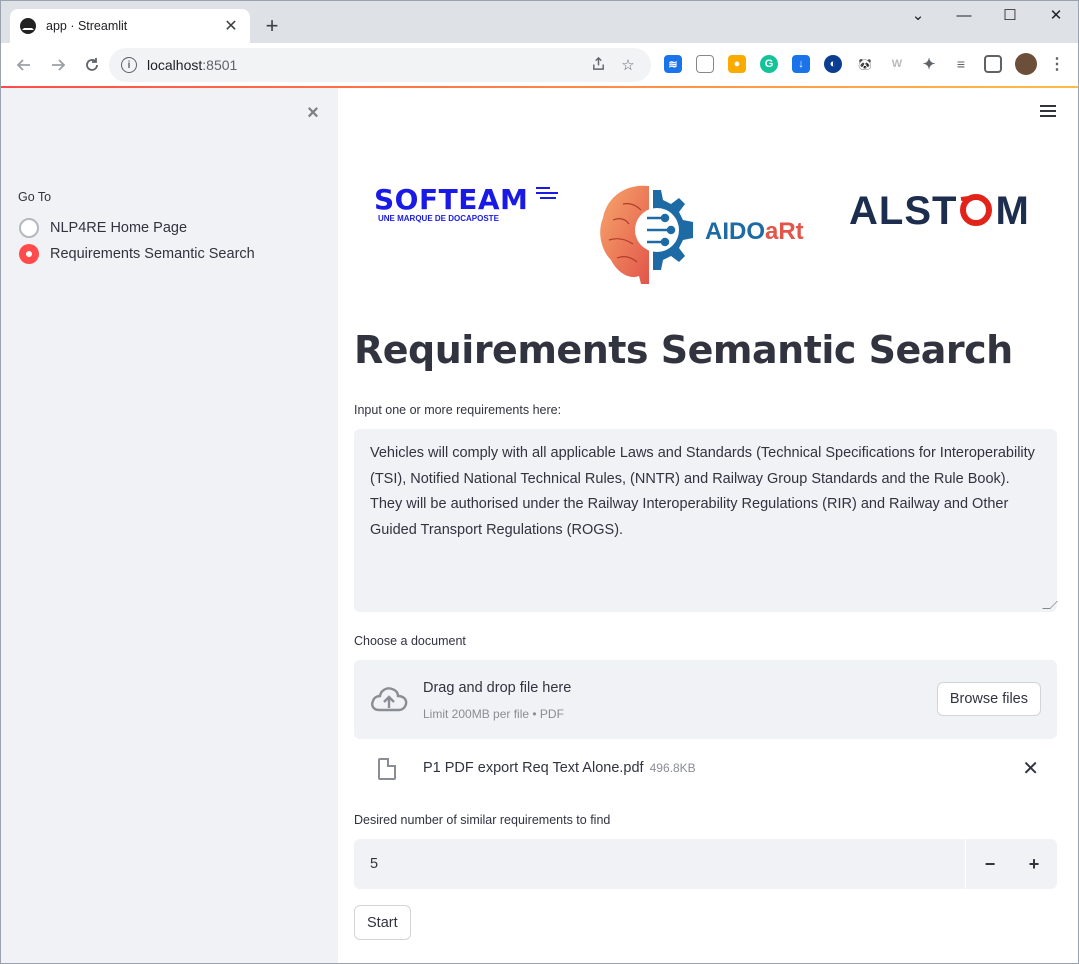 This screenshot has width=1079, height=964. Describe the element at coordinates (705, 864) in the screenshot. I see `number-input: 5 − +` at that location.